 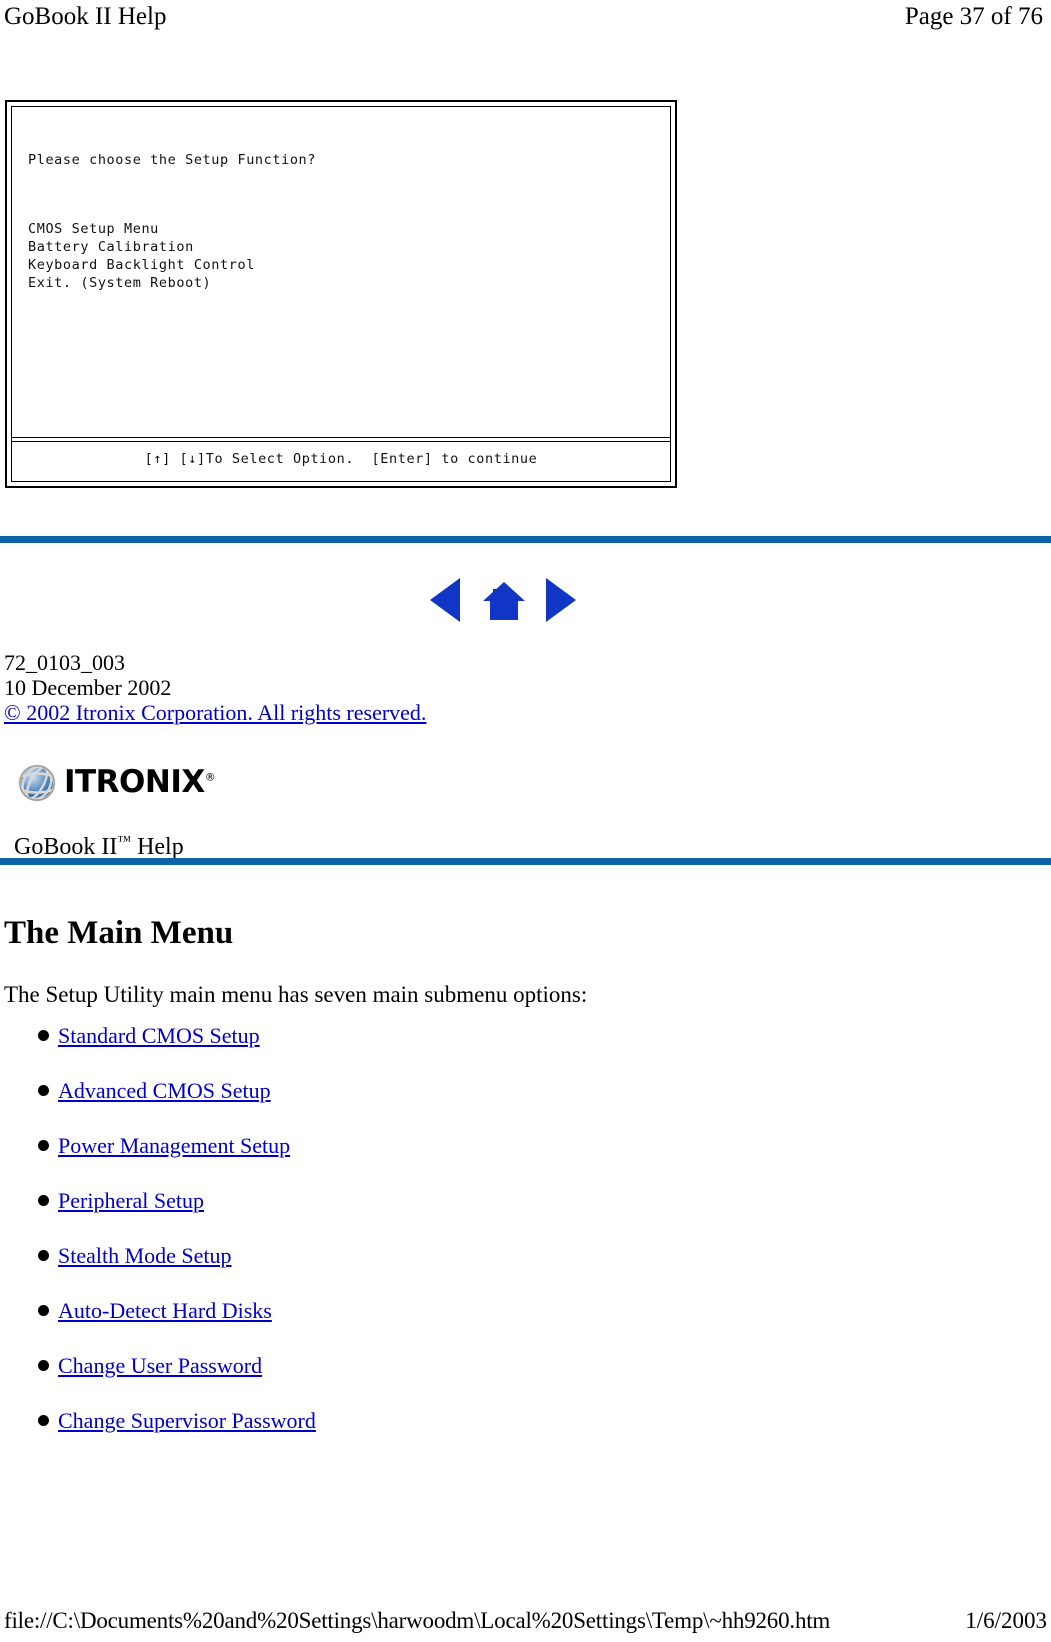 What do you see at coordinates (187, 1421) in the screenshot?
I see `link-change-supervisor-password: Change Supervisor Password` at bounding box center [187, 1421].